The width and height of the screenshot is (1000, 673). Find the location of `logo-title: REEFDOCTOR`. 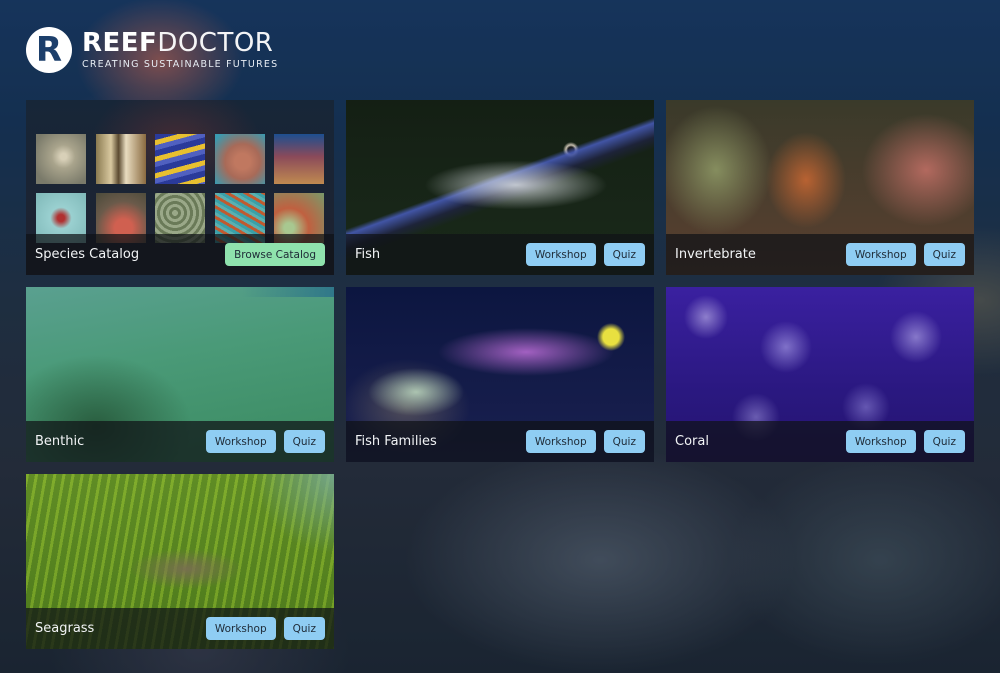

logo-title: REEFDOCTOR is located at coordinates (178, 43).